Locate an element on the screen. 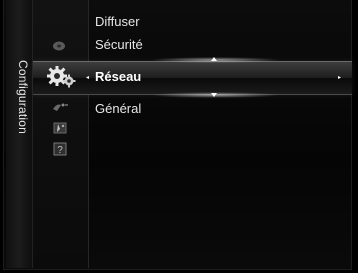 Image resolution: width=358 pixels, height=273 pixels. selection-highlight is located at coordinates (192, 78).